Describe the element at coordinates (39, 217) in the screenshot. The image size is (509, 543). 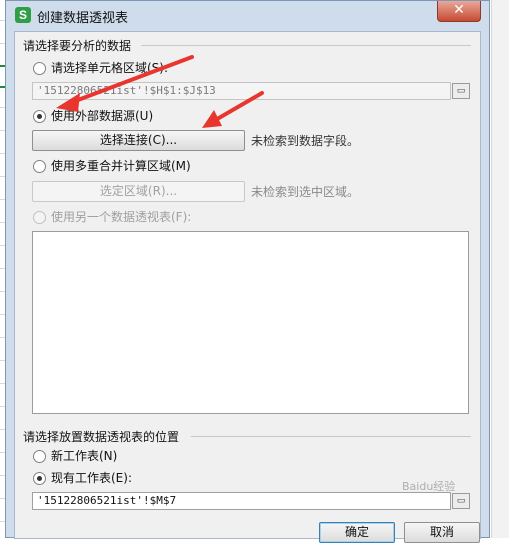
I see `radio-other-pivot` at that location.